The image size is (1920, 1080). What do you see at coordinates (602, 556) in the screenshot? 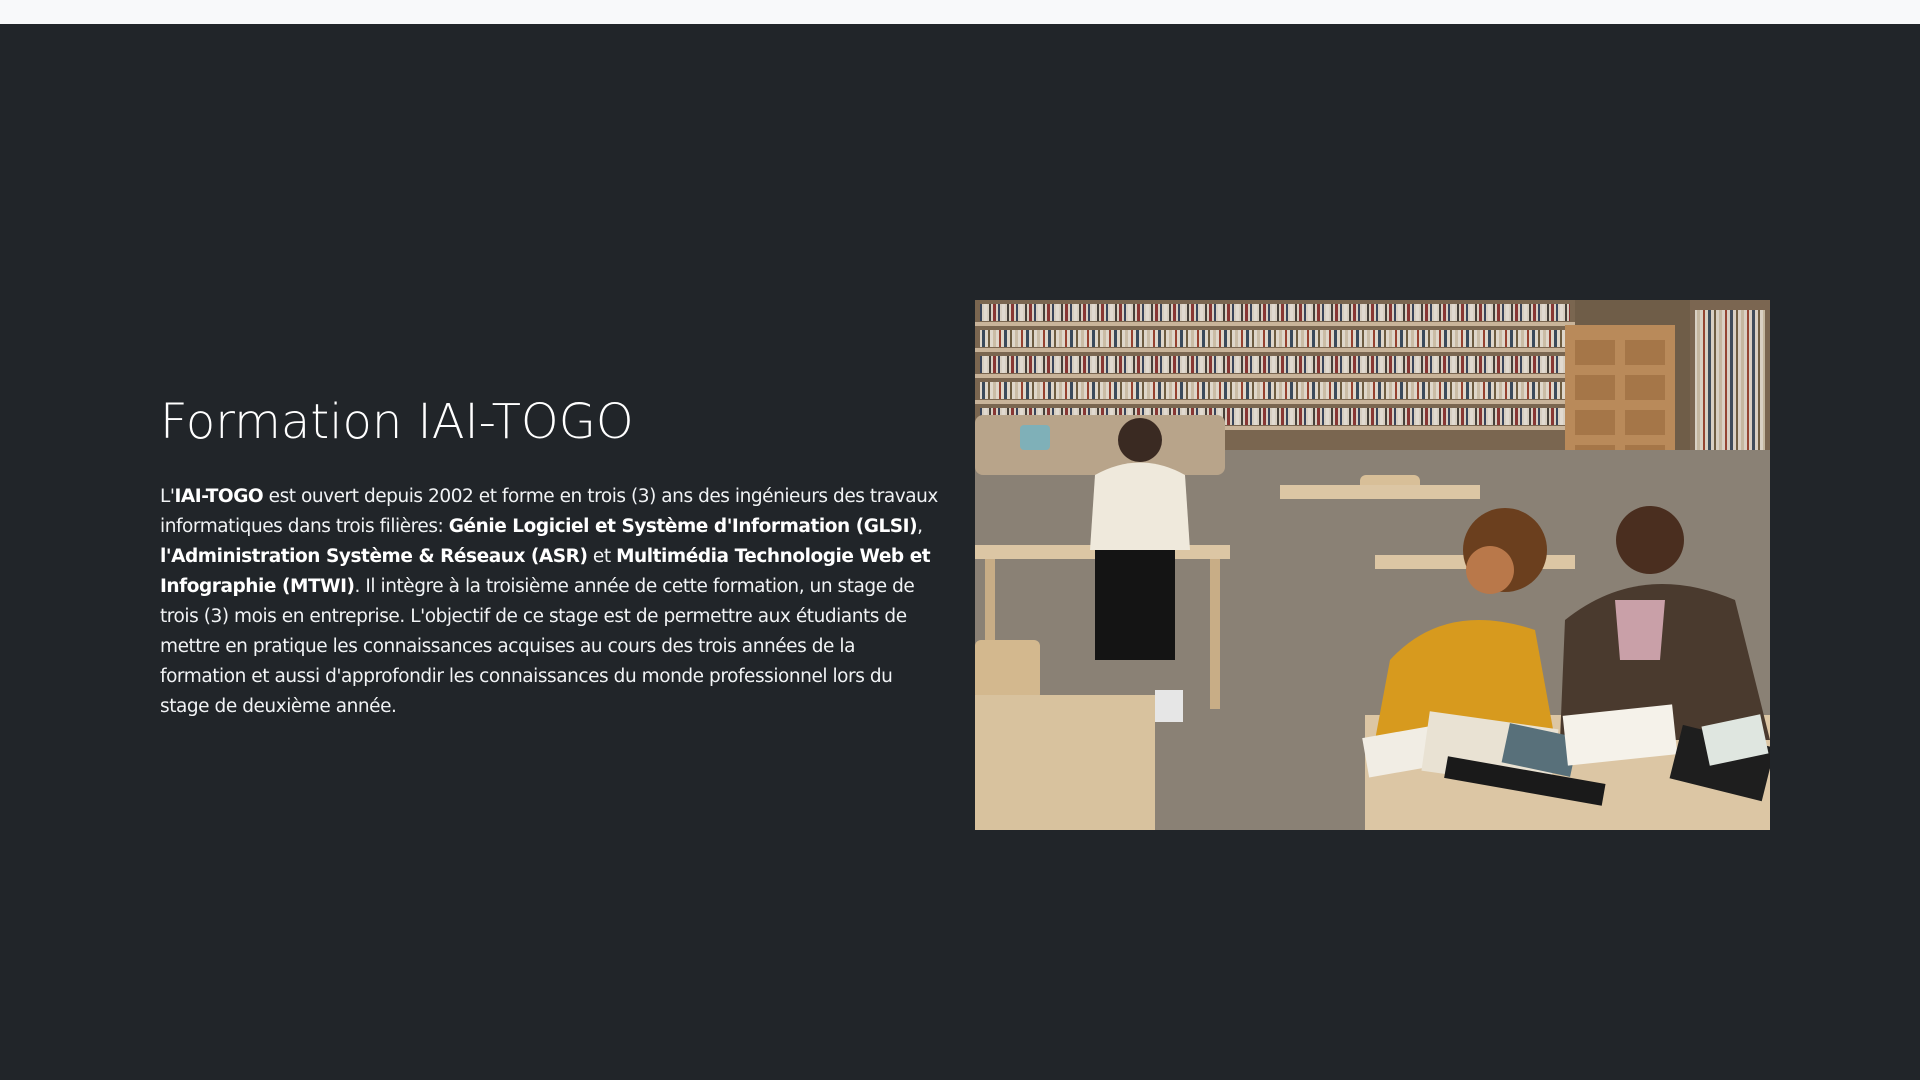
I see `para-seg: et` at bounding box center [602, 556].